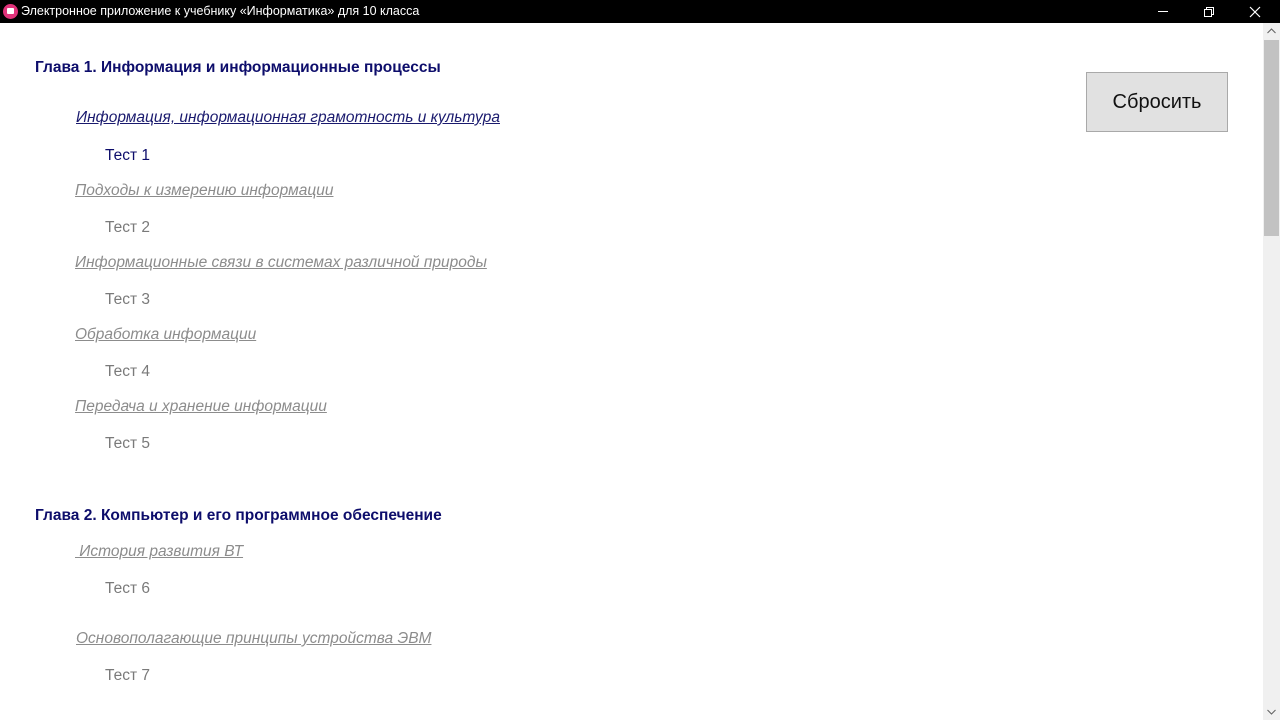 The image size is (1280, 720). What do you see at coordinates (1271, 31) in the screenshot?
I see `scroll-up-icon` at bounding box center [1271, 31].